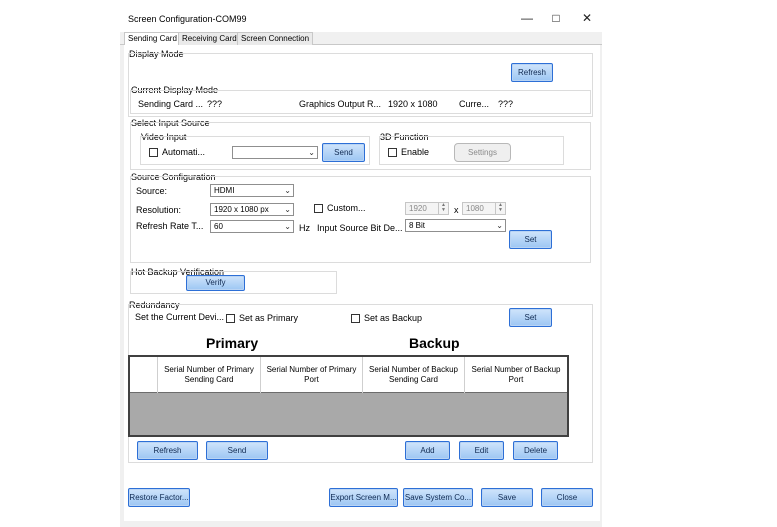  I want to click on source-config-set-button: Set, so click(530, 239).